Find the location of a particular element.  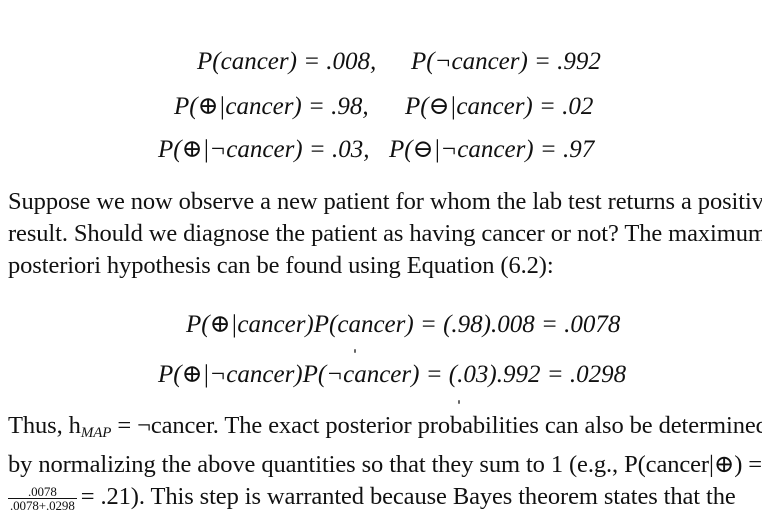

fraction-numerator: .0078 is located at coordinates (42, 492).